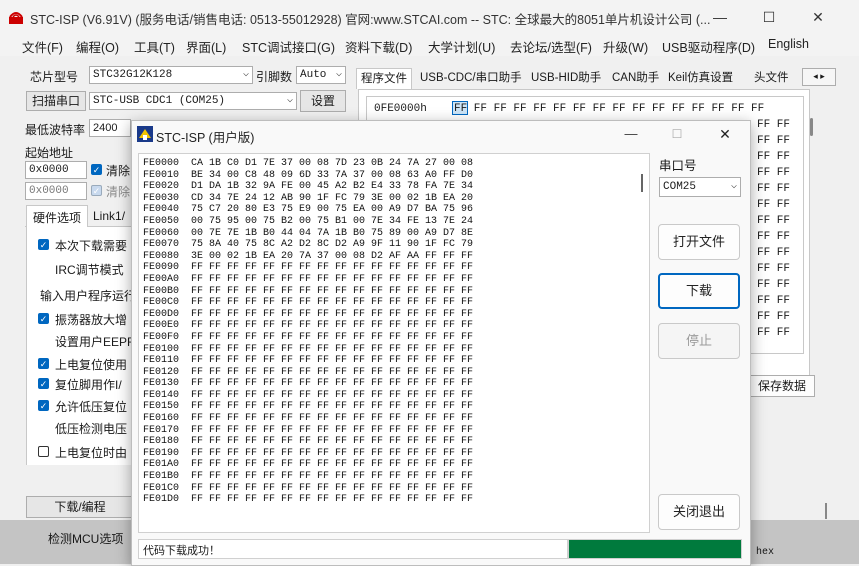 The width and height of the screenshot is (859, 566). Describe the element at coordinates (88, 296) in the screenshot. I see `option-3-label: 输入用户程序运行` at that location.